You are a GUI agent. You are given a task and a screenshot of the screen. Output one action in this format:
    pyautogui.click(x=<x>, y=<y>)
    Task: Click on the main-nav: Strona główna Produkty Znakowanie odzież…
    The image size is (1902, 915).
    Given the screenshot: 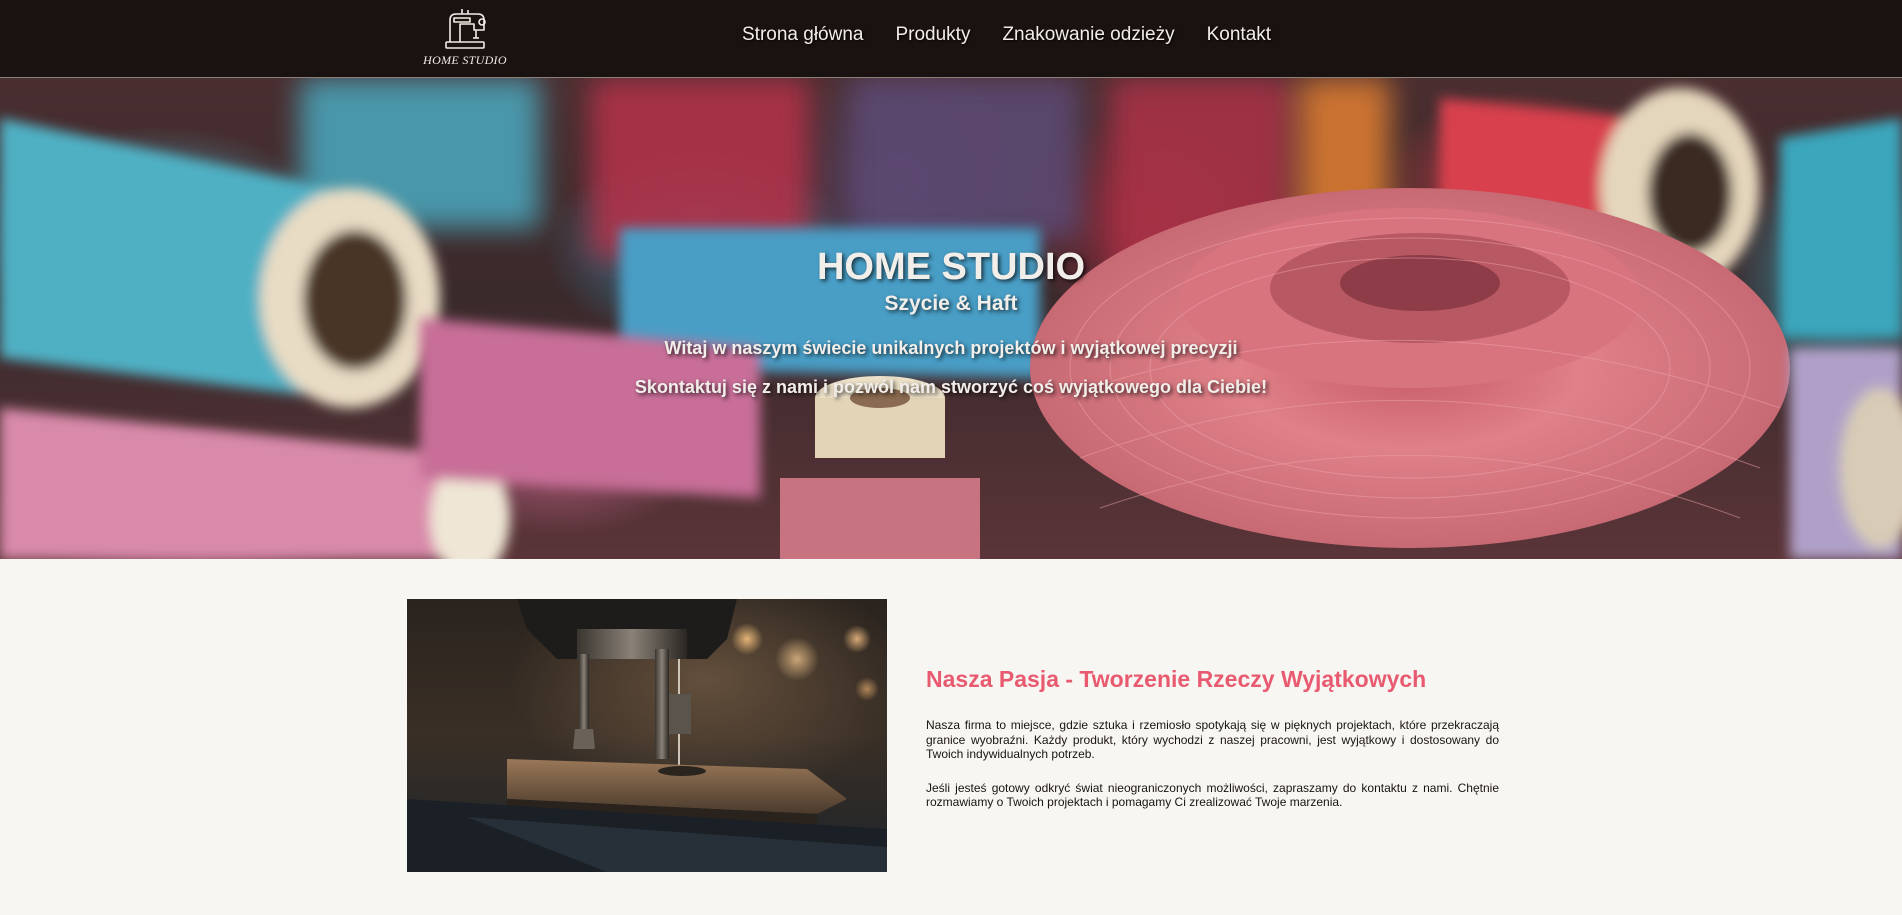 What is the action you would take?
    pyautogui.click(x=1006, y=35)
    